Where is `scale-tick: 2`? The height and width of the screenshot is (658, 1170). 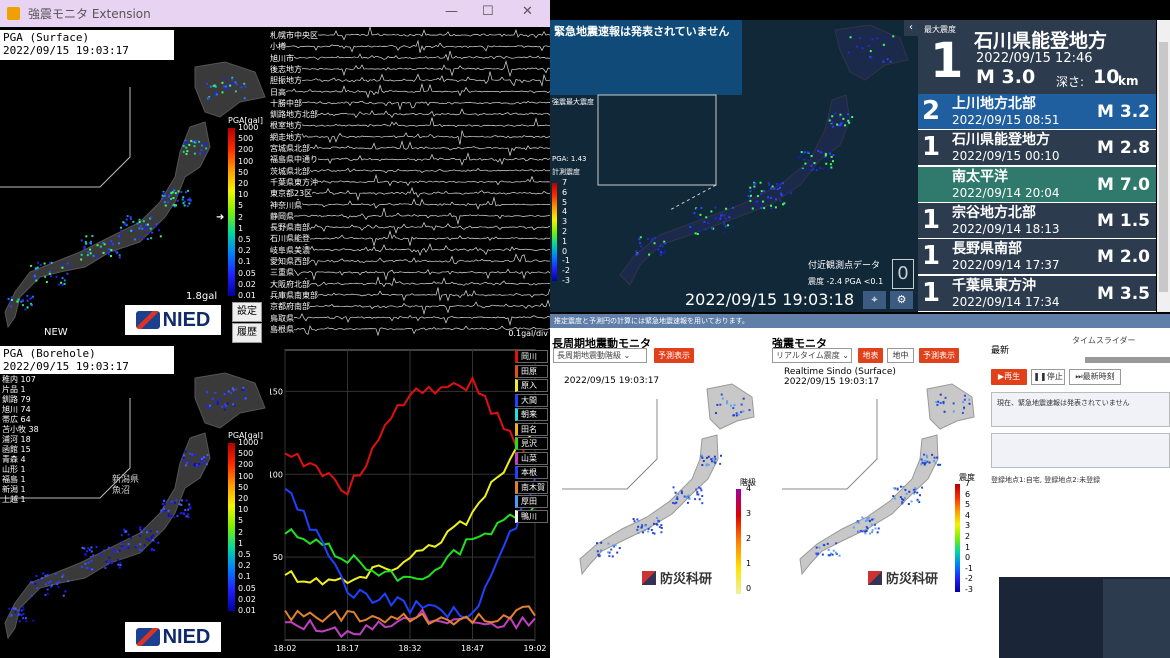
scale-tick: 2 is located at coordinates (749, 538).